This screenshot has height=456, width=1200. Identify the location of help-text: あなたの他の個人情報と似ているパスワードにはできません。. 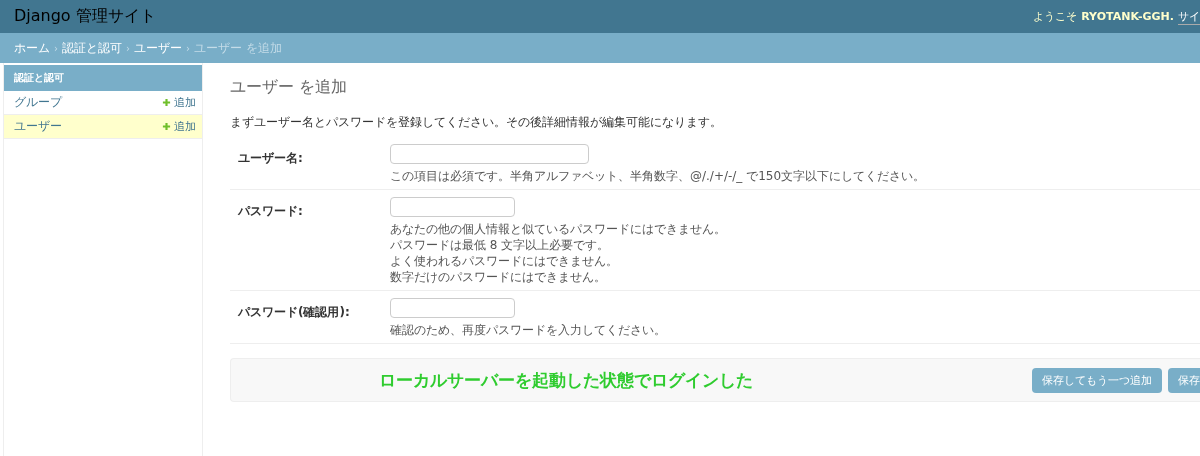
(558, 229).